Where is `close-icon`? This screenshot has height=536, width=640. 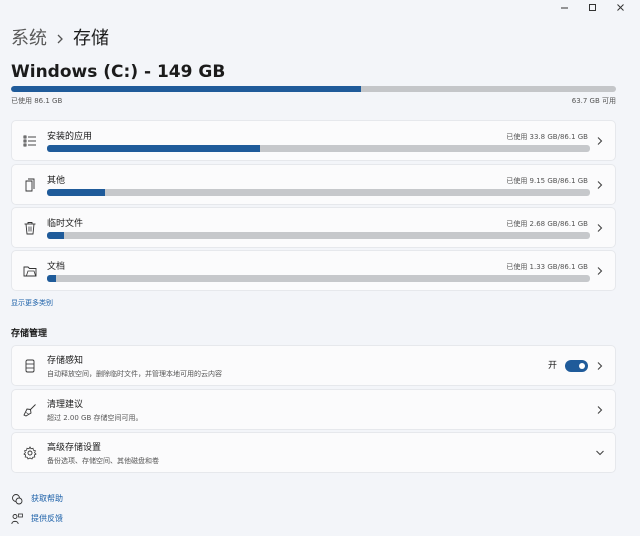 close-icon is located at coordinates (620, 7).